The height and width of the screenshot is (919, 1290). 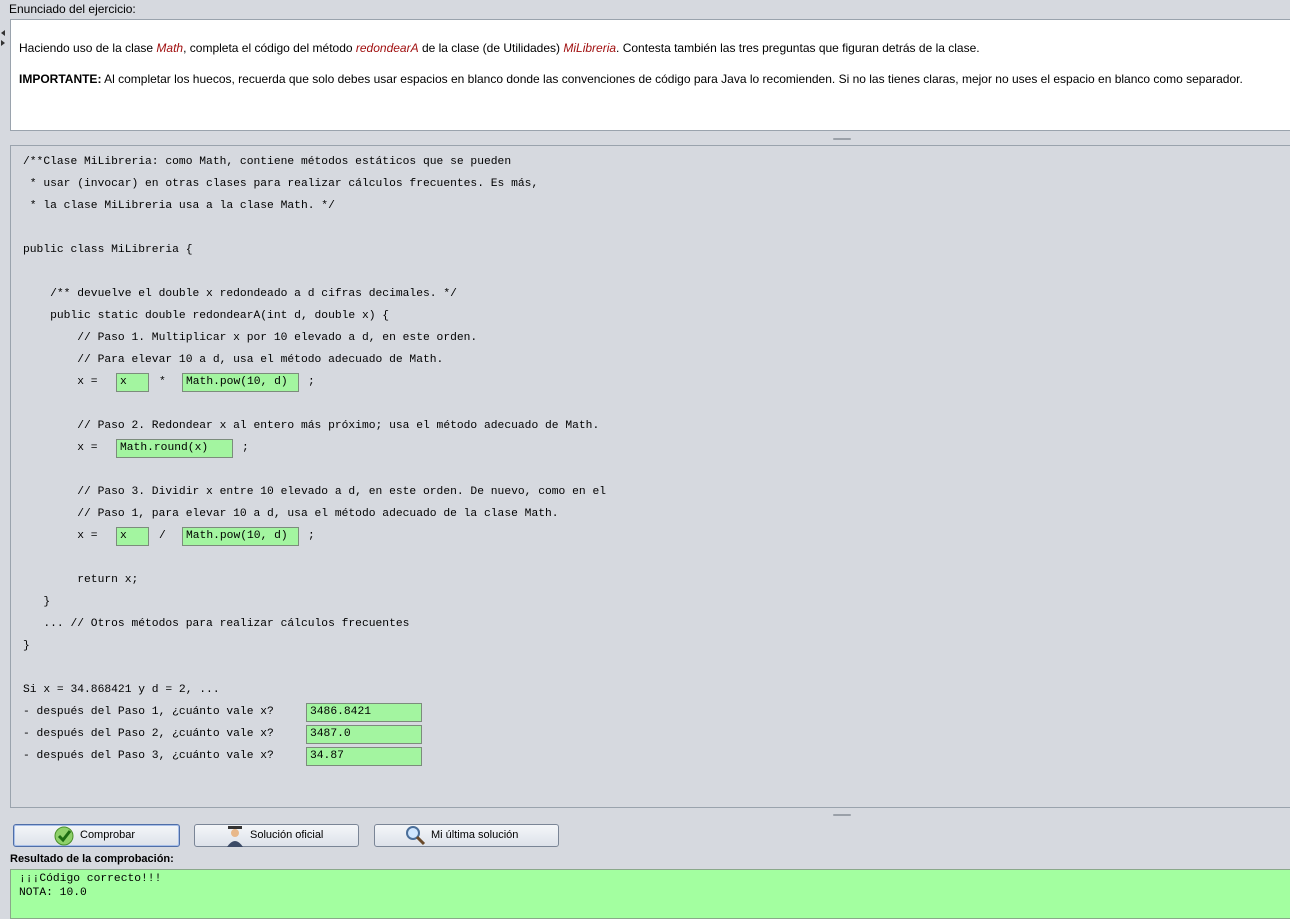 What do you see at coordinates (108, 835) in the screenshot?
I see `comprobar-label: Comprobar` at bounding box center [108, 835].